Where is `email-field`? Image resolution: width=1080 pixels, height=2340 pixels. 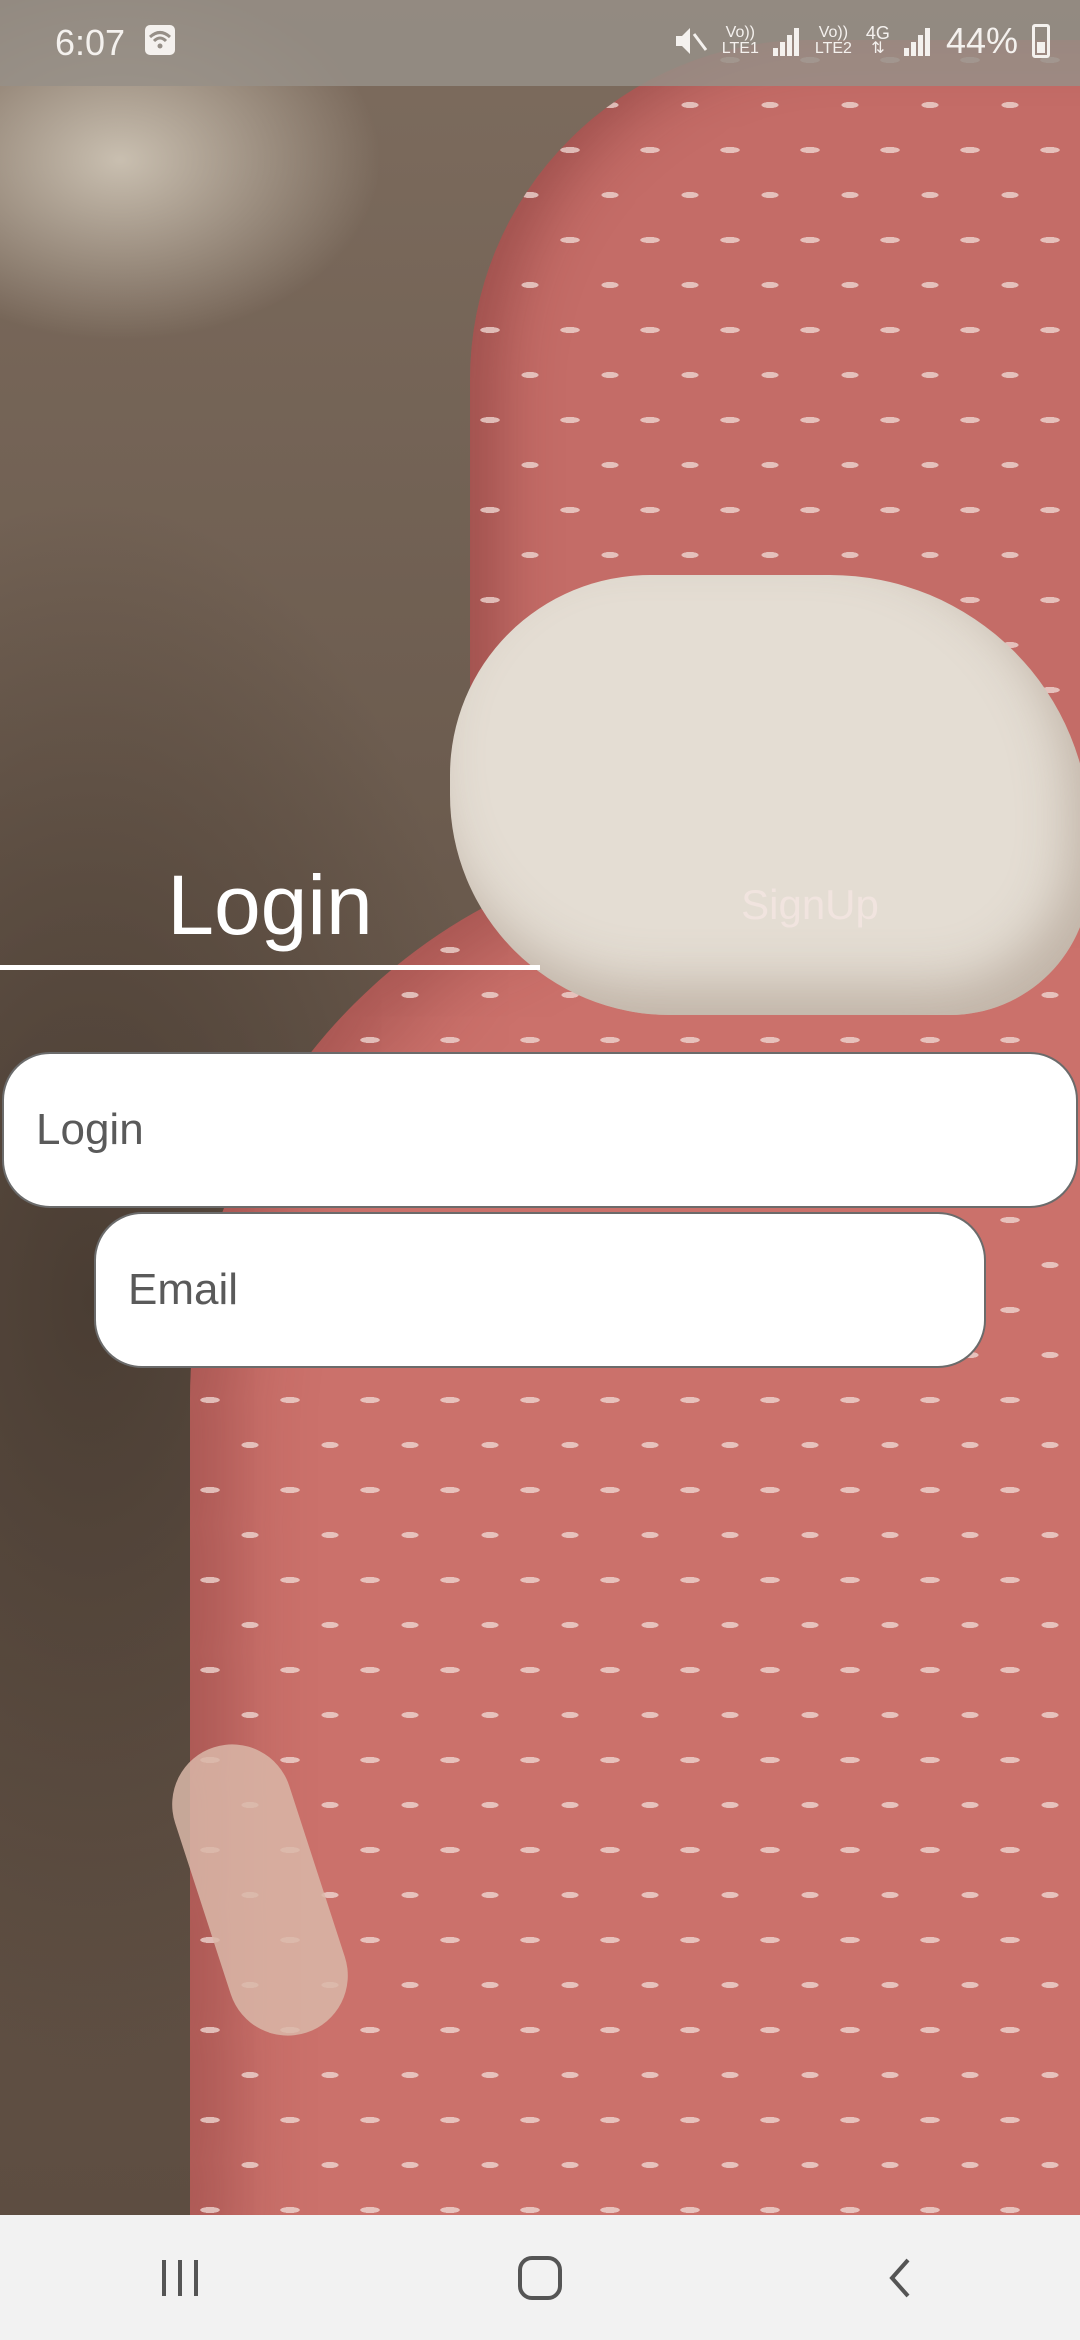
email-field is located at coordinates (540, 1290).